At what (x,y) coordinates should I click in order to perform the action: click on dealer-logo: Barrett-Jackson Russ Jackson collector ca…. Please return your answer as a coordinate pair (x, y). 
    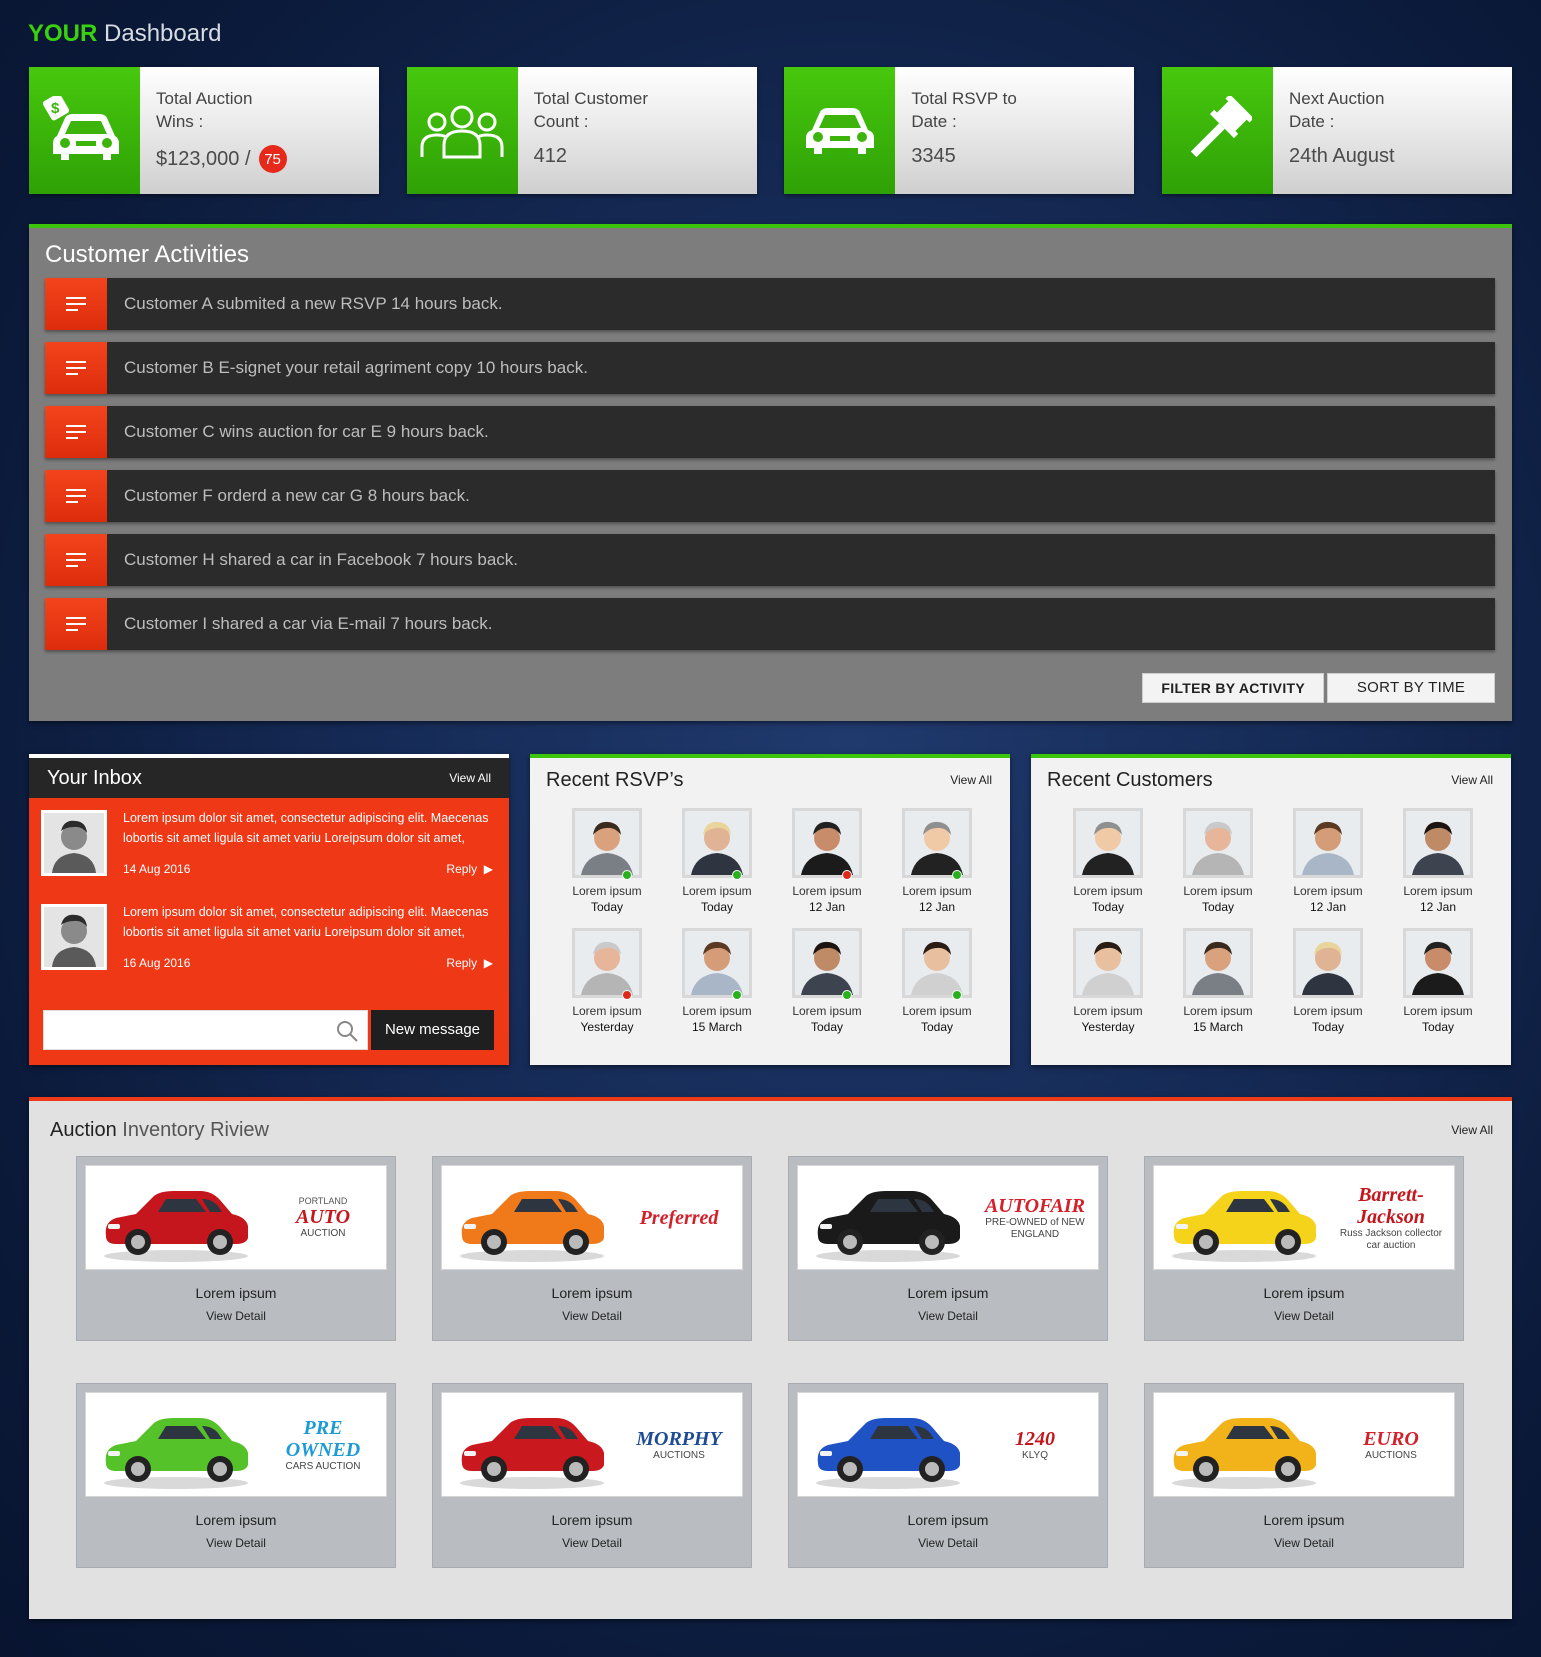
    Looking at the image, I should click on (1391, 1218).